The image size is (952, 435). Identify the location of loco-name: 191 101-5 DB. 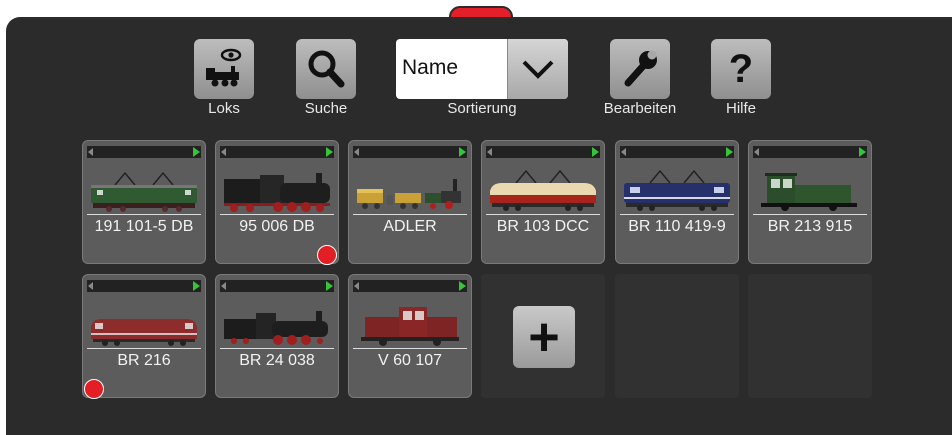
(144, 226).